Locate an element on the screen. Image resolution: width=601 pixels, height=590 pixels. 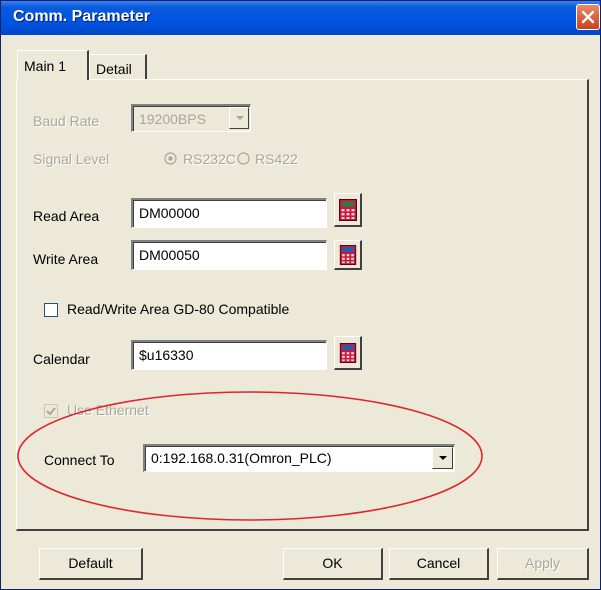
connect-to-dropdown-button is located at coordinates (442, 458).